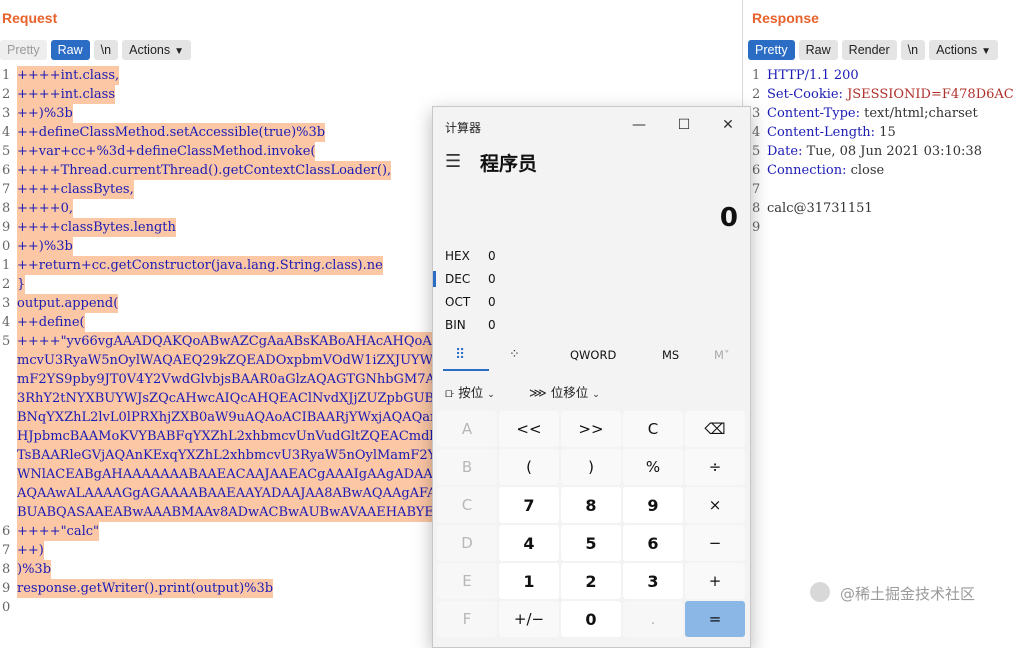 This screenshot has width=1013, height=648. What do you see at coordinates (217, 322) in the screenshot?
I see `request-line: 4 ++define(` at bounding box center [217, 322].